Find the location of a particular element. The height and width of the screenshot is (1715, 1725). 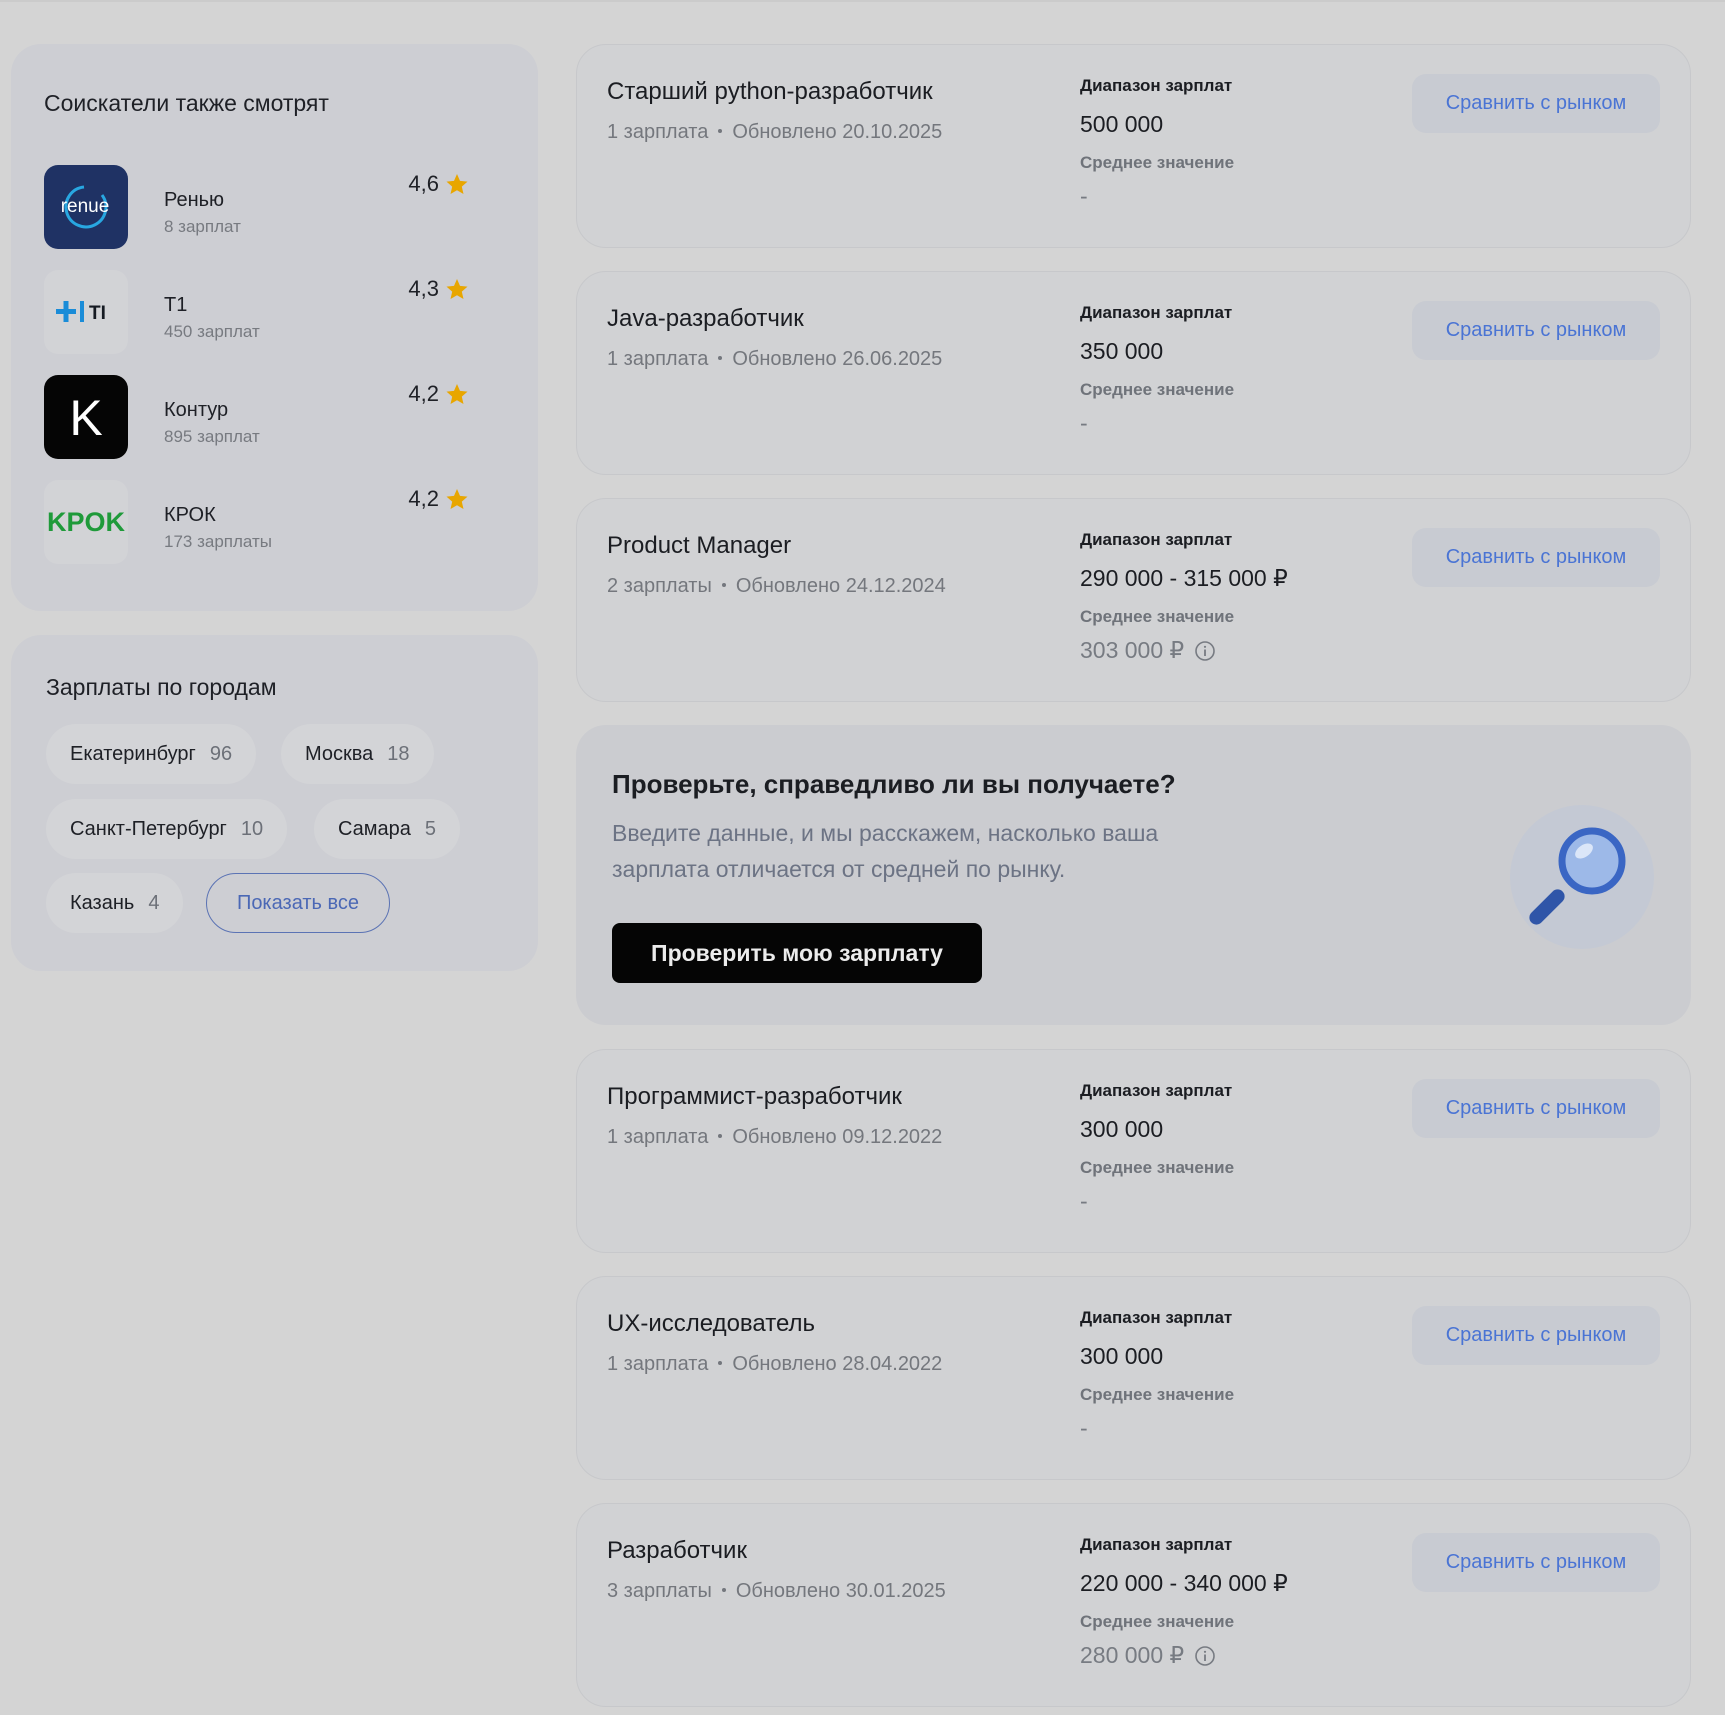

city-count: 4 is located at coordinates (154, 902).